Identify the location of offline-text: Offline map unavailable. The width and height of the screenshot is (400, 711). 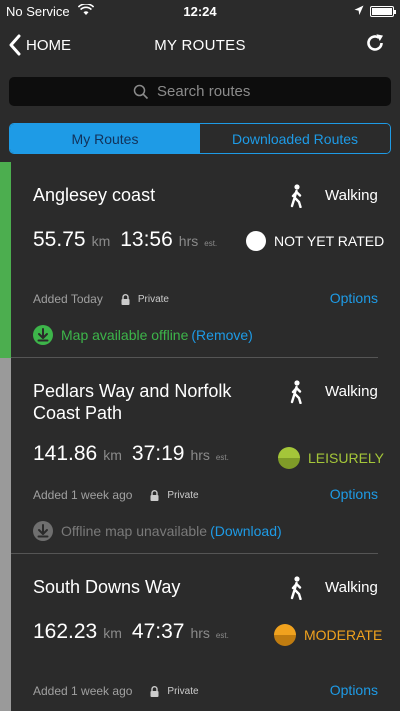
(134, 531).